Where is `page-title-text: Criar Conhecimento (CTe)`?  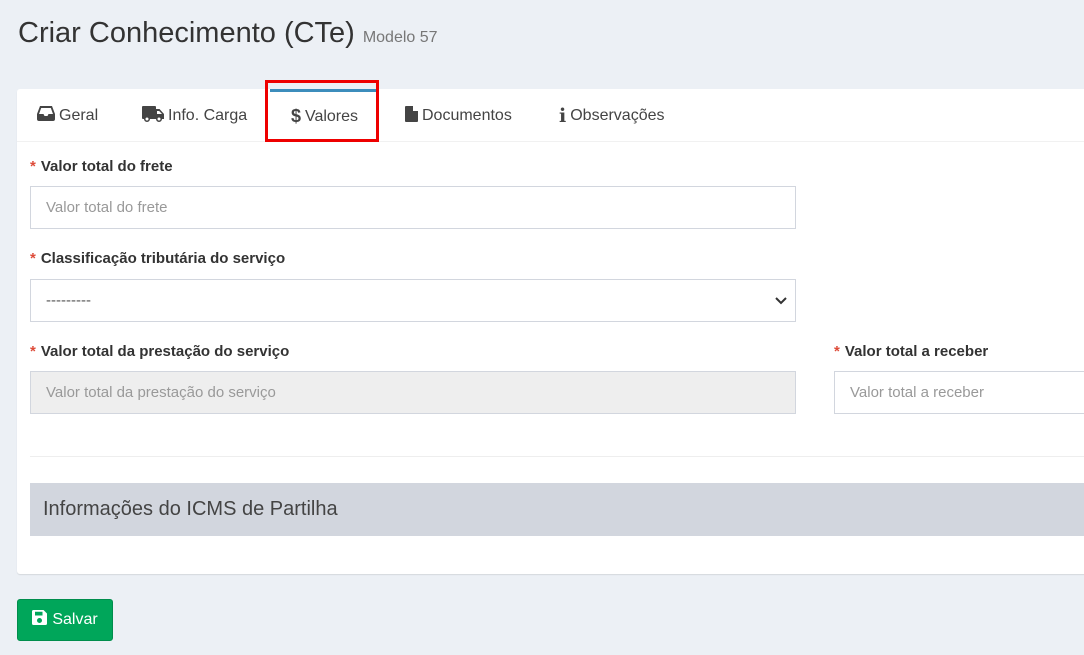
page-title-text: Criar Conhecimento (CTe) is located at coordinates (186, 33).